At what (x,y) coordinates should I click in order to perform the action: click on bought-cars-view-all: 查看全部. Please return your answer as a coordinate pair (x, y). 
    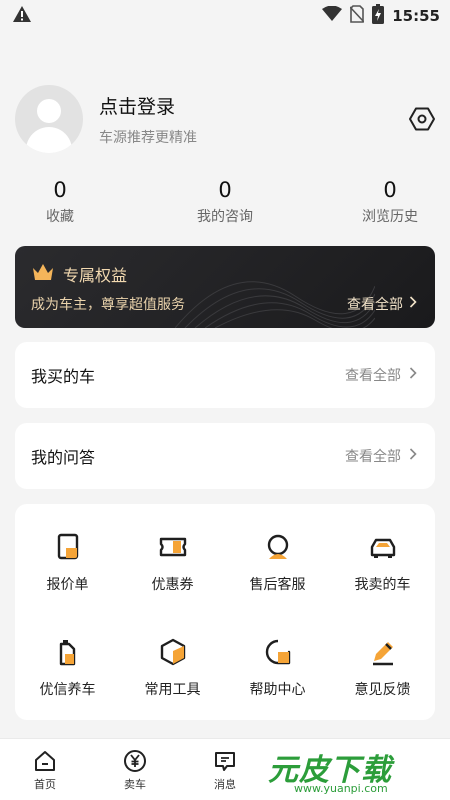
    Looking at the image, I should click on (381, 375).